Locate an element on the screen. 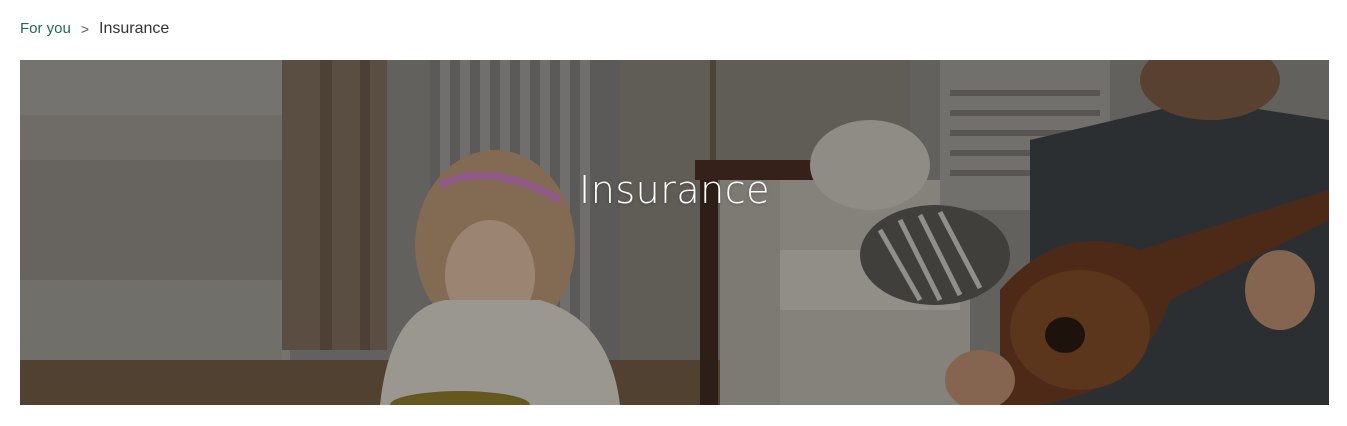  breadcrumb: For you > Insurance is located at coordinates (94, 29).